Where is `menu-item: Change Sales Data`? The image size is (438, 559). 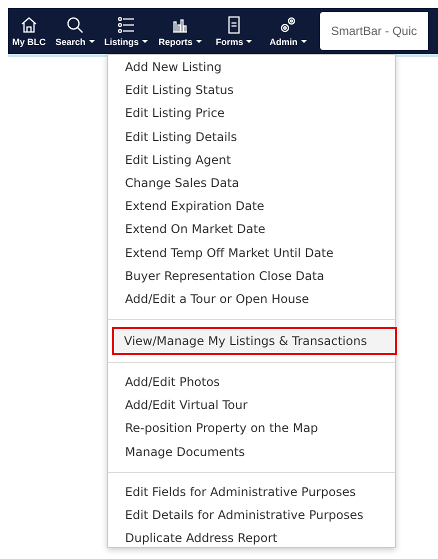
menu-item: Change Sales Data is located at coordinates (251, 184).